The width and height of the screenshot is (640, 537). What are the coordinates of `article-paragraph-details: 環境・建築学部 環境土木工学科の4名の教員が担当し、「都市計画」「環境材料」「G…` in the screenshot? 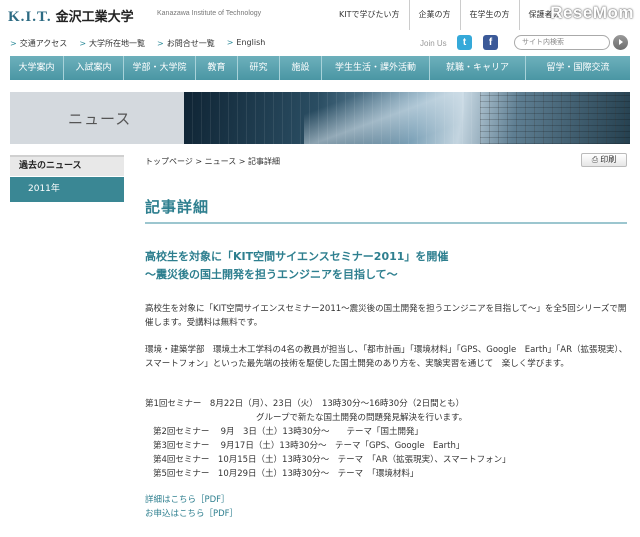 It's located at (386, 357).